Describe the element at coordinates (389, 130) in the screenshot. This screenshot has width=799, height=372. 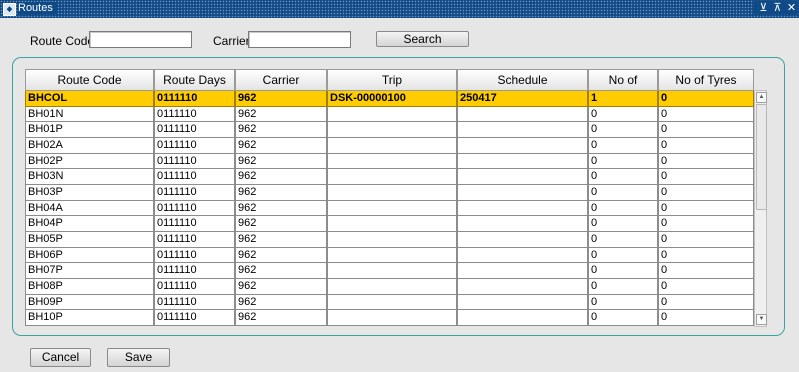
I see `table-row: BH01P 0111110 962 0 0` at that location.